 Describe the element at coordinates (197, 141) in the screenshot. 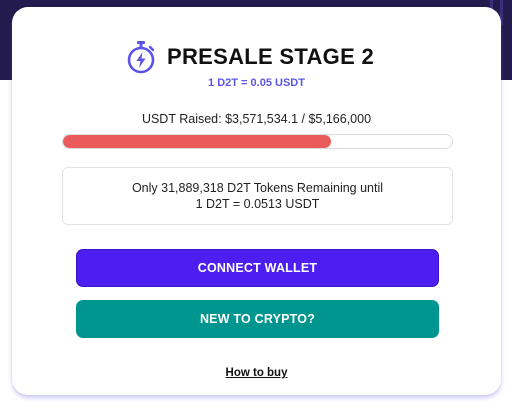

I see `raise-progress-fill` at that location.